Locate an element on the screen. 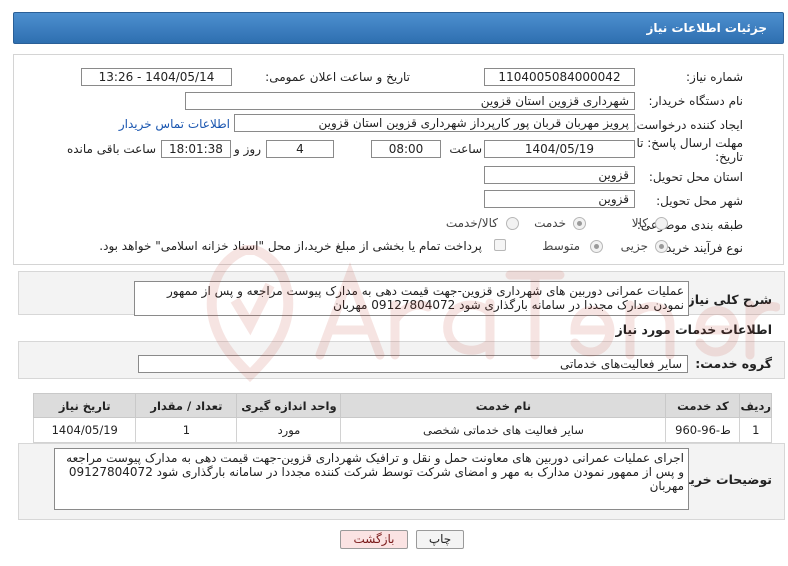 Image resolution: width=788 pixels, height=566 pixels. col-unit: واحد اندازه گیری is located at coordinates (289, 405).